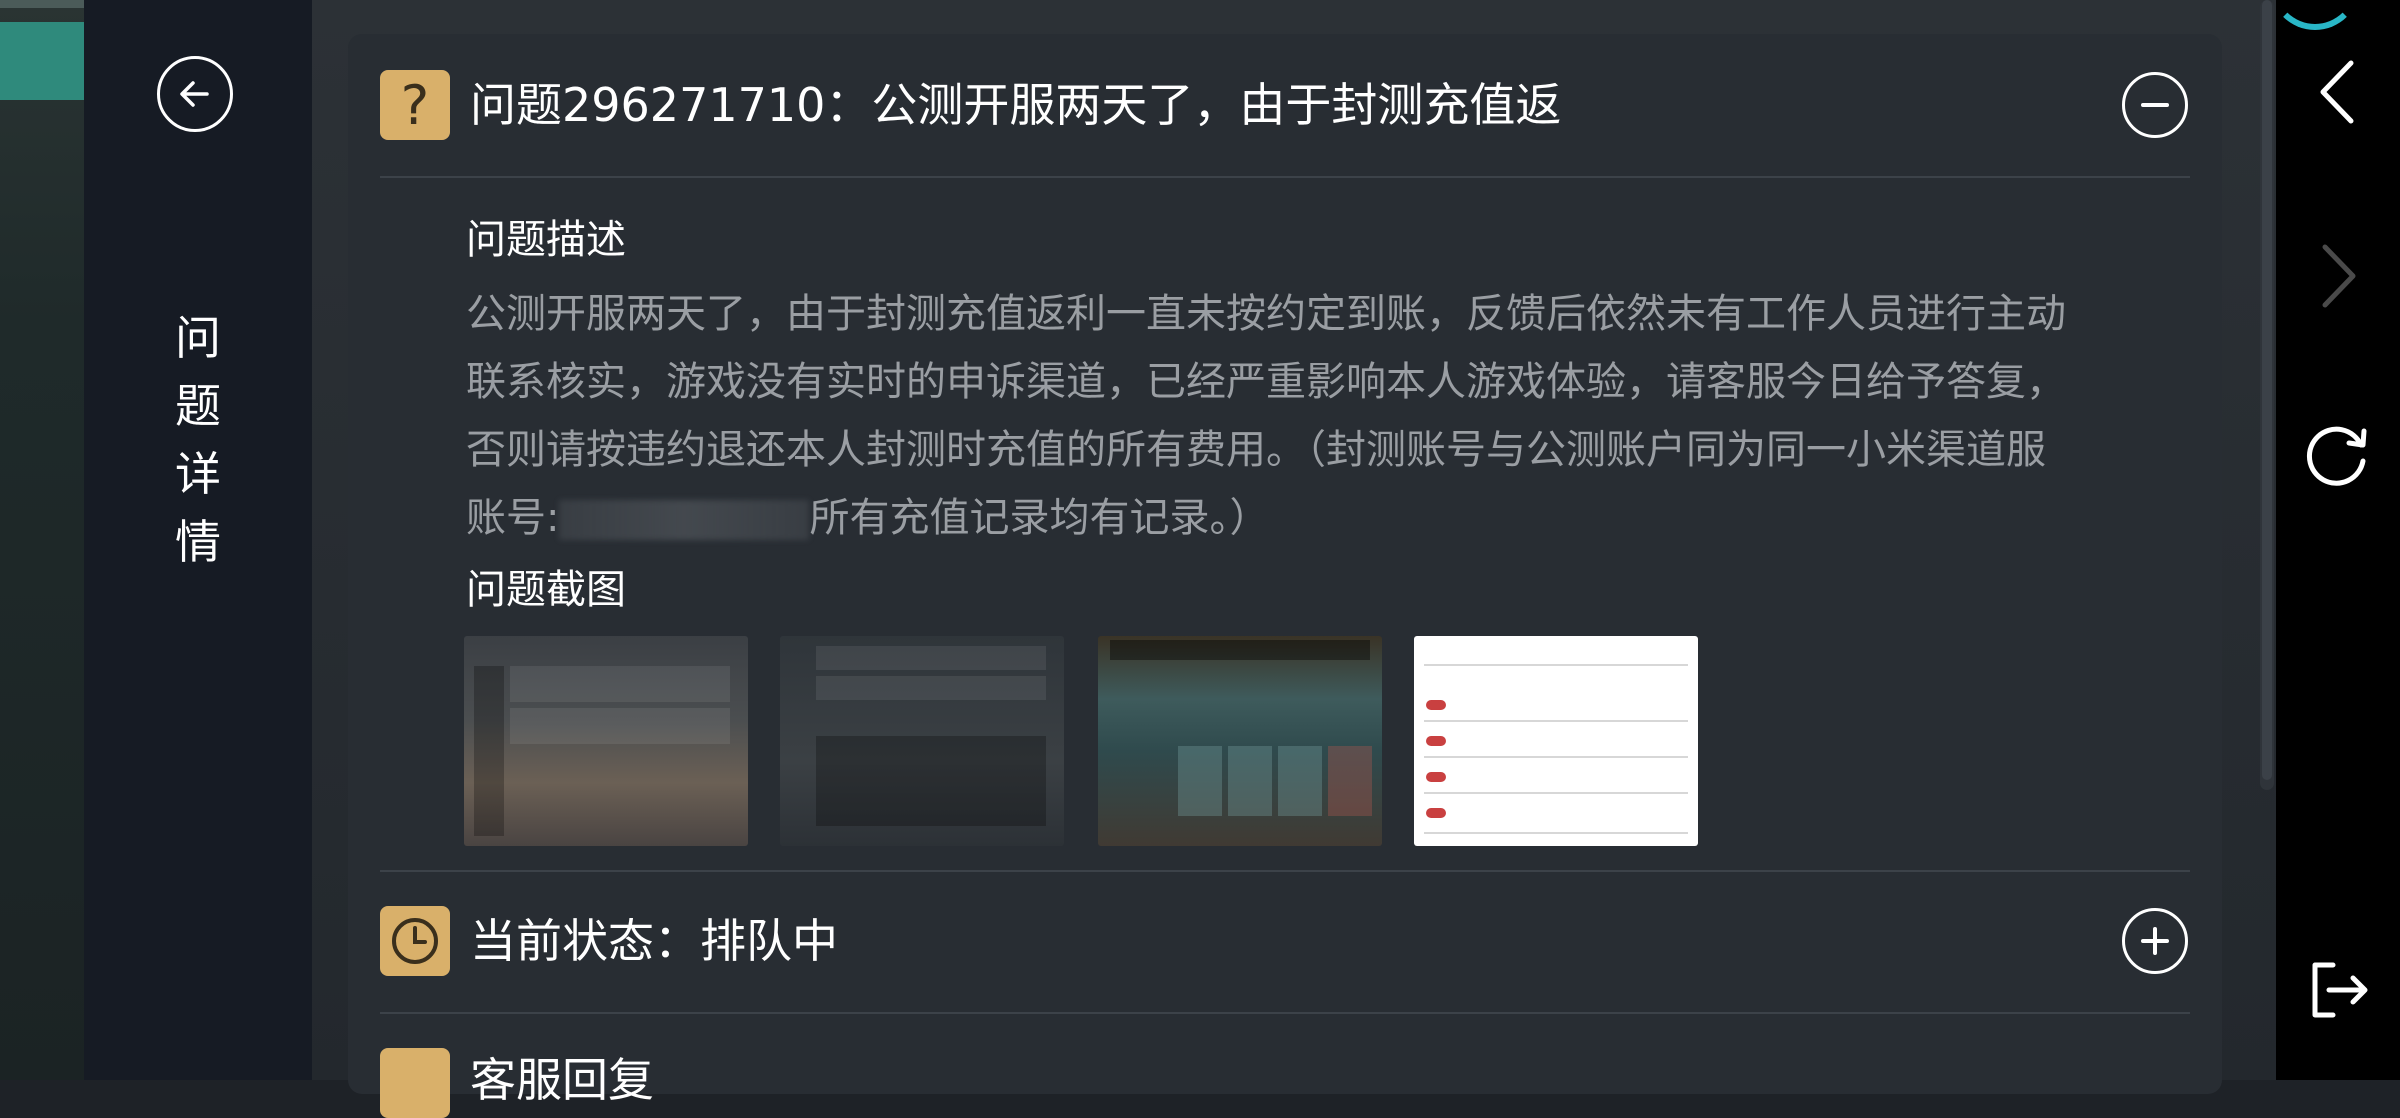 This screenshot has height=1118, width=2400. What do you see at coordinates (931, 781) in the screenshot?
I see `thumb-dialog` at bounding box center [931, 781].